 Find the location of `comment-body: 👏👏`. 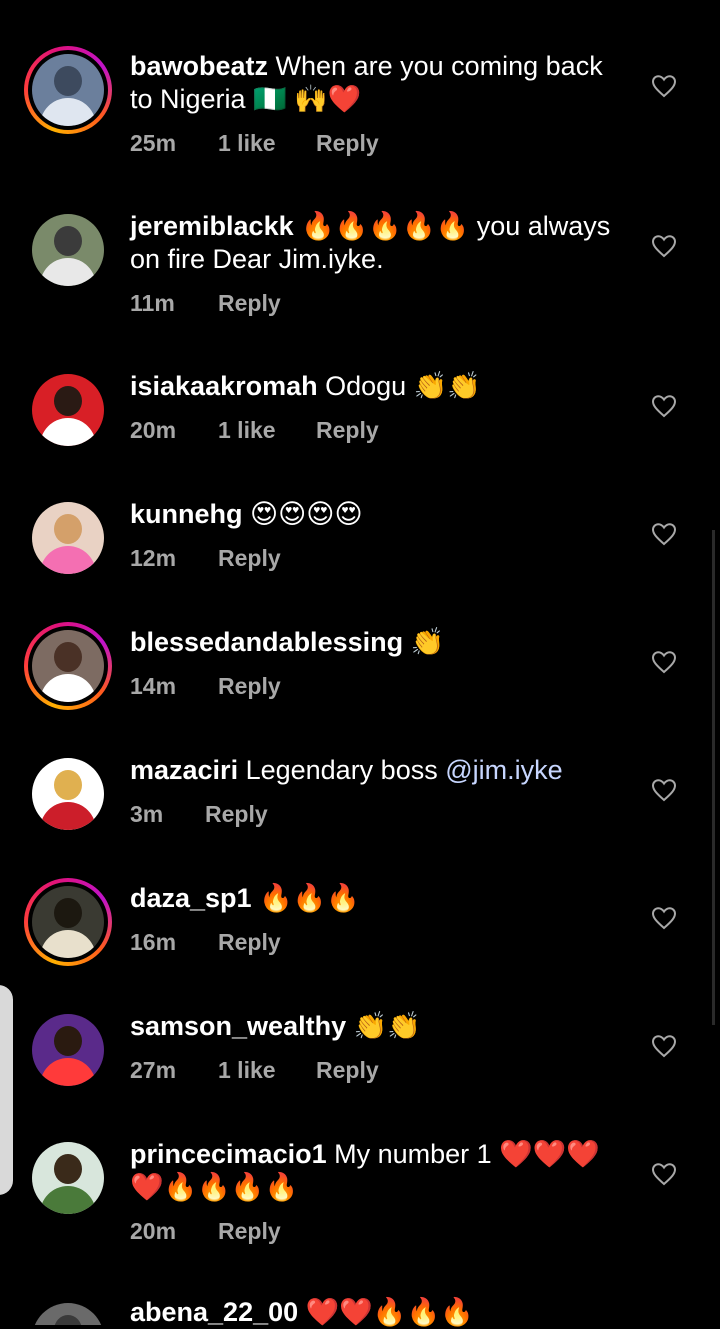

comment-body: 👏👏 is located at coordinates (383, 1026).